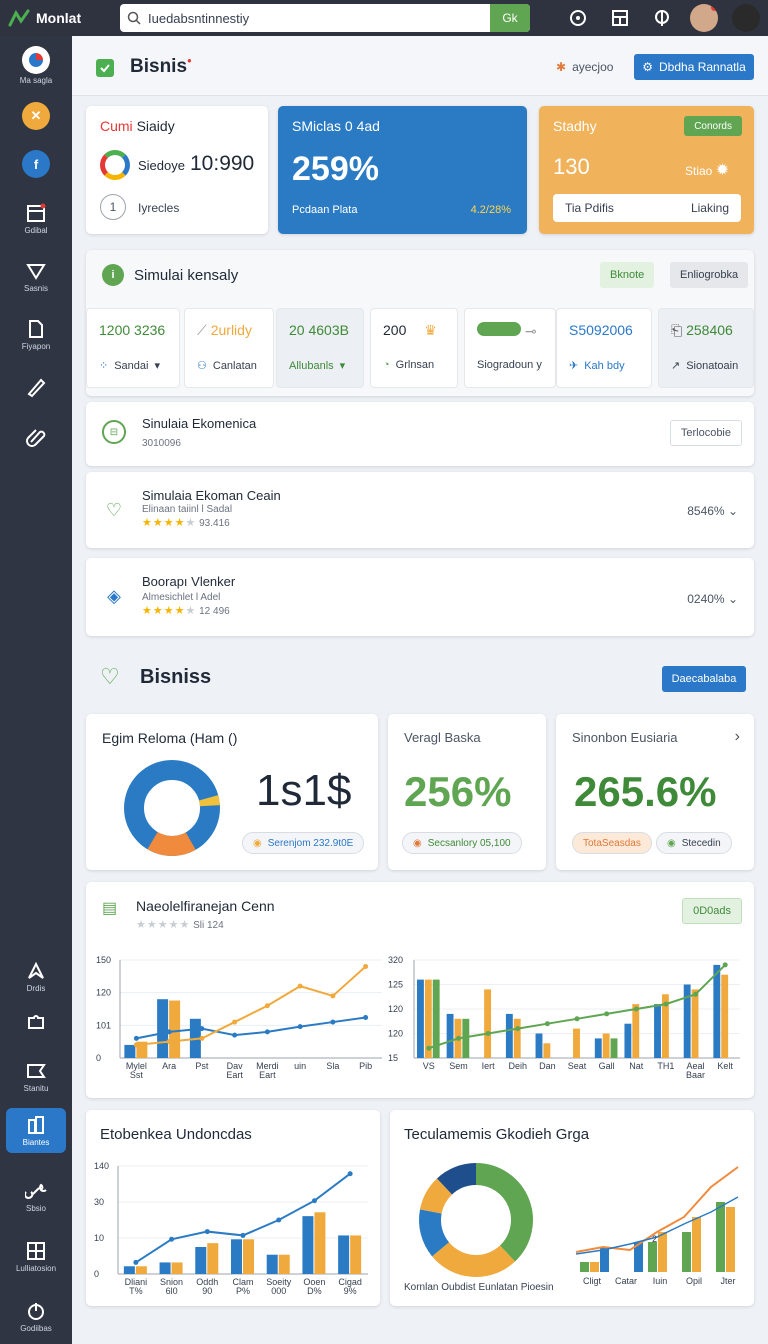  Describe the element at coordinates (332, 1066) in the screenshot. I see `x-tick-label: Sla` at that location.